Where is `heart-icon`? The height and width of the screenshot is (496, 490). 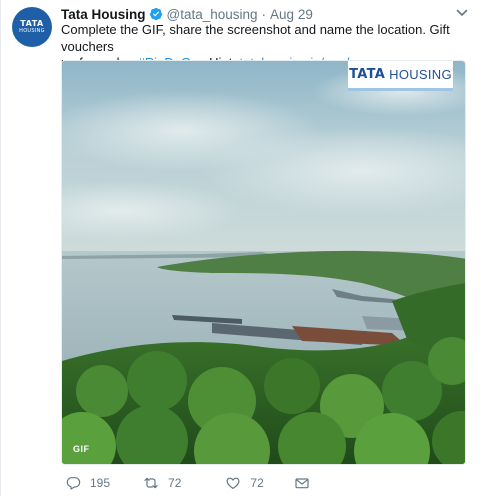
heart-icon is located at coordinates (233, 483).